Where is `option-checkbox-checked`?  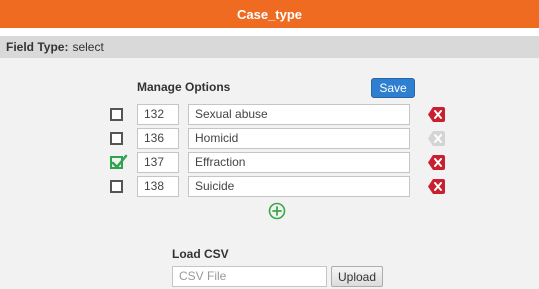 option-checkbox-checked is located at coordinates (119, 161).